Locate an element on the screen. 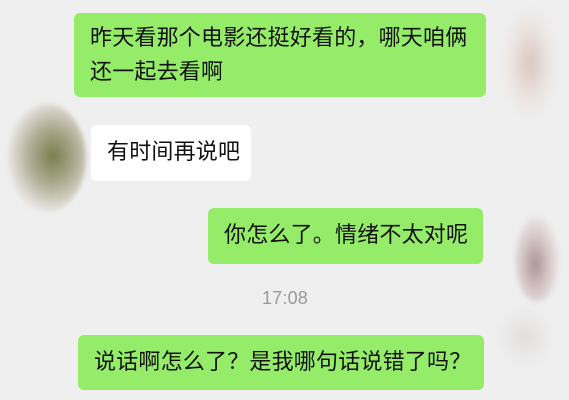 This screenshot has height=400, width=569. message-text: 昨天看那个电影还挺好看的，哪天咱俩还一起去看啊 is located at coordinates (279, 55).